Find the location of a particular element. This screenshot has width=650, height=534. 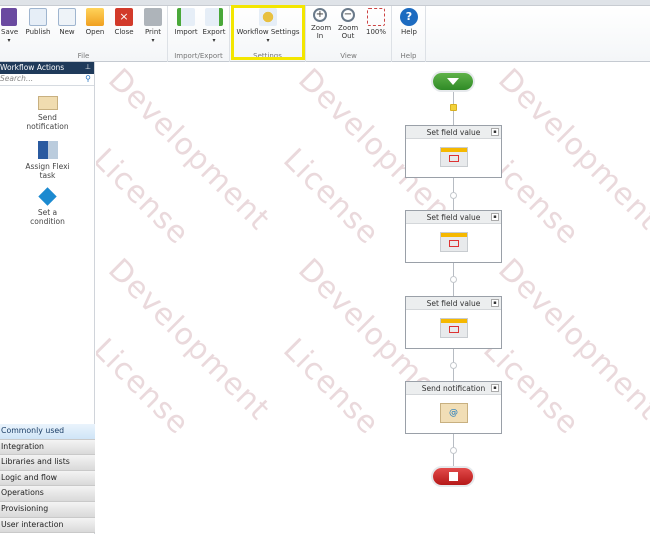

panel-title: Workflow Actions is located at coordinates (32, 67).